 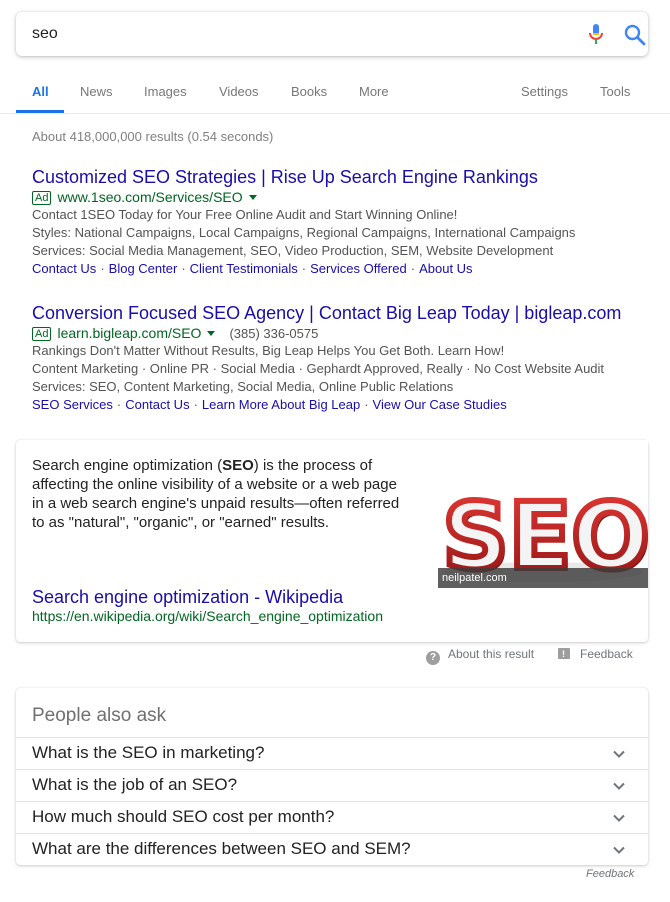 I want to click on sitelink: About Us, so click(x=445, y=268).